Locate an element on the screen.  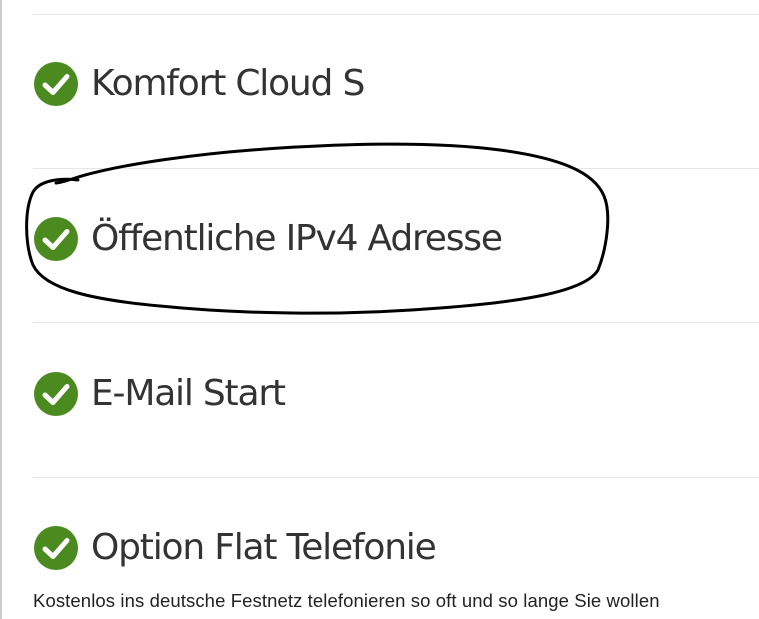
feature-item-ipv4: Öffentliche IPv4 Adresse is located at coordinates (396, 239).